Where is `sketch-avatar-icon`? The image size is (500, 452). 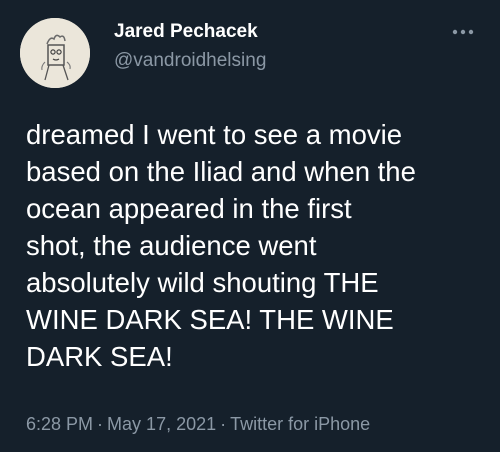 sketch-avatar-icon is located at coordinates (55, 53).